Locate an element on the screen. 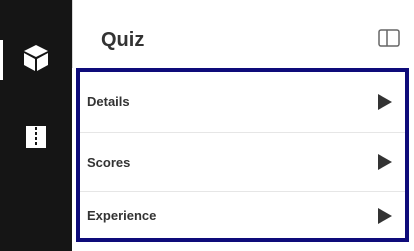  rail-item-cube is located at coordinates (36, 60).